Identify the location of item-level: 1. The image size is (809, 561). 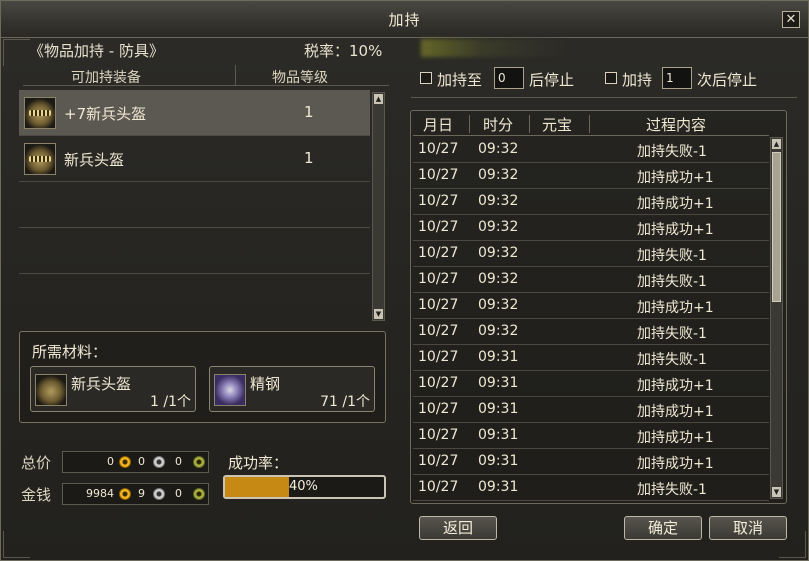
(309, 158).